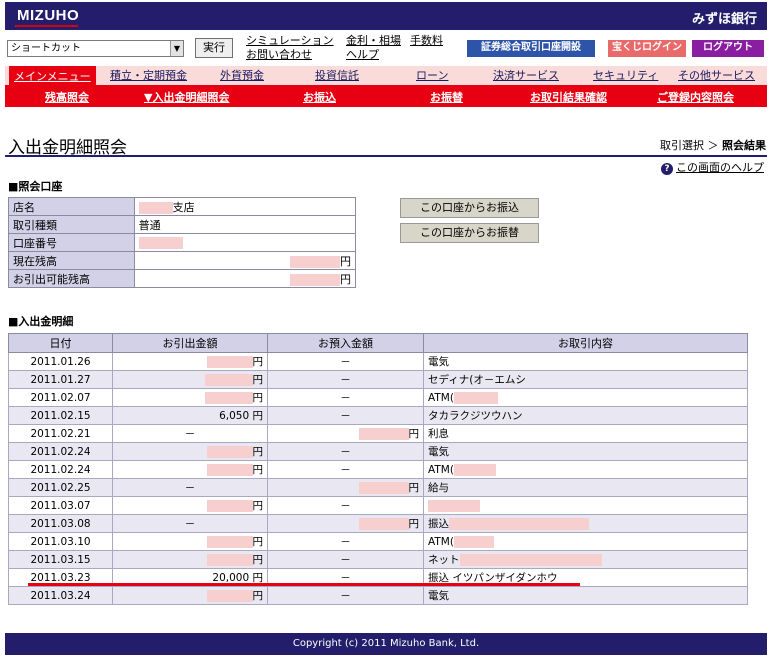 The width and height of the screenshot is (771, 664). Describe the element at coordinates (585, 361) in the screenshot. I see `row-description-cell: 電気` at that location.